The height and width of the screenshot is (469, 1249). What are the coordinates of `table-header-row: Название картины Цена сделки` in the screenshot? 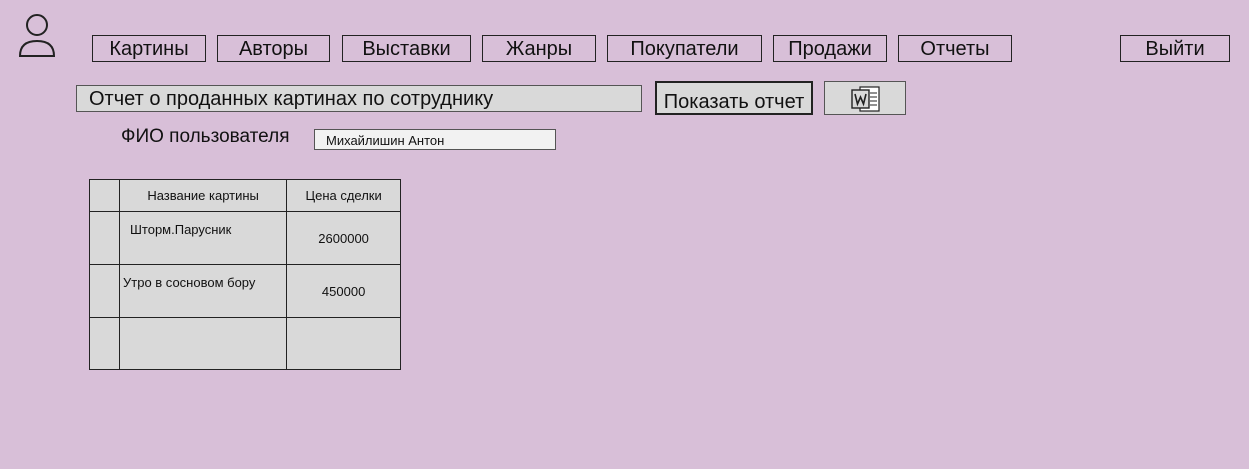 It's located at (245, 195).